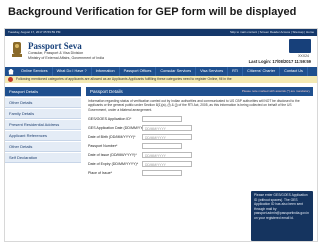 The height and width of the screenshot is (242, 320). Describe the element at coordinates (212, 71) in the screenshot. I see `nav-visa-services: Visa Services` at that location.